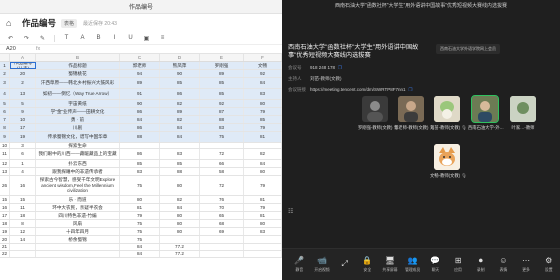  I want to click on copy-icon: ❐, so click(340, 68).